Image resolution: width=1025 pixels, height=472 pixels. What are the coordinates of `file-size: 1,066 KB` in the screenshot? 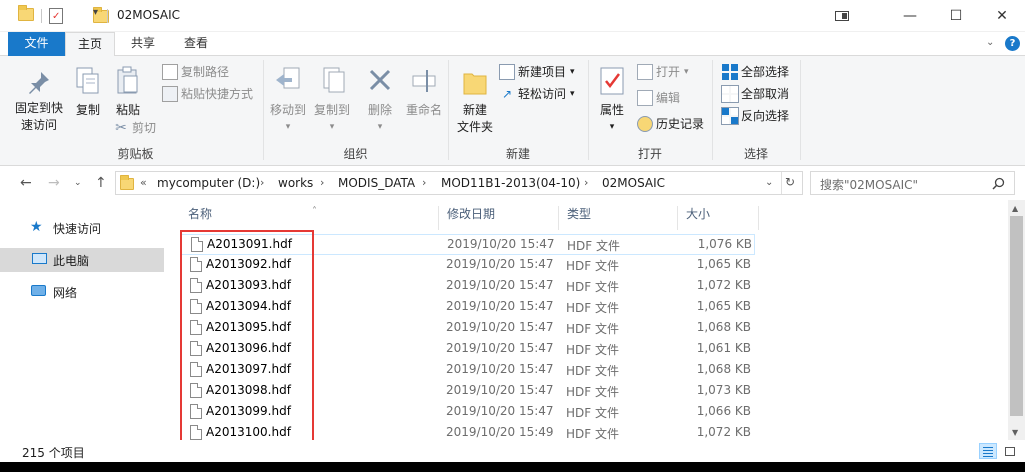 It's located at (723, 411).